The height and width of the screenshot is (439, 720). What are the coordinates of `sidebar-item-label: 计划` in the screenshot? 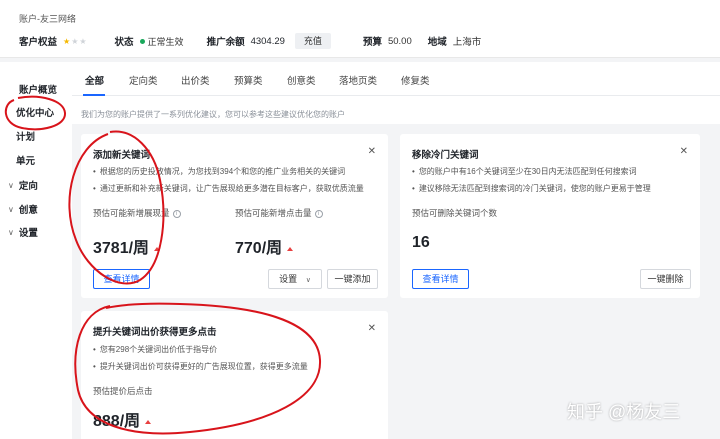 It's located at (26, 137).